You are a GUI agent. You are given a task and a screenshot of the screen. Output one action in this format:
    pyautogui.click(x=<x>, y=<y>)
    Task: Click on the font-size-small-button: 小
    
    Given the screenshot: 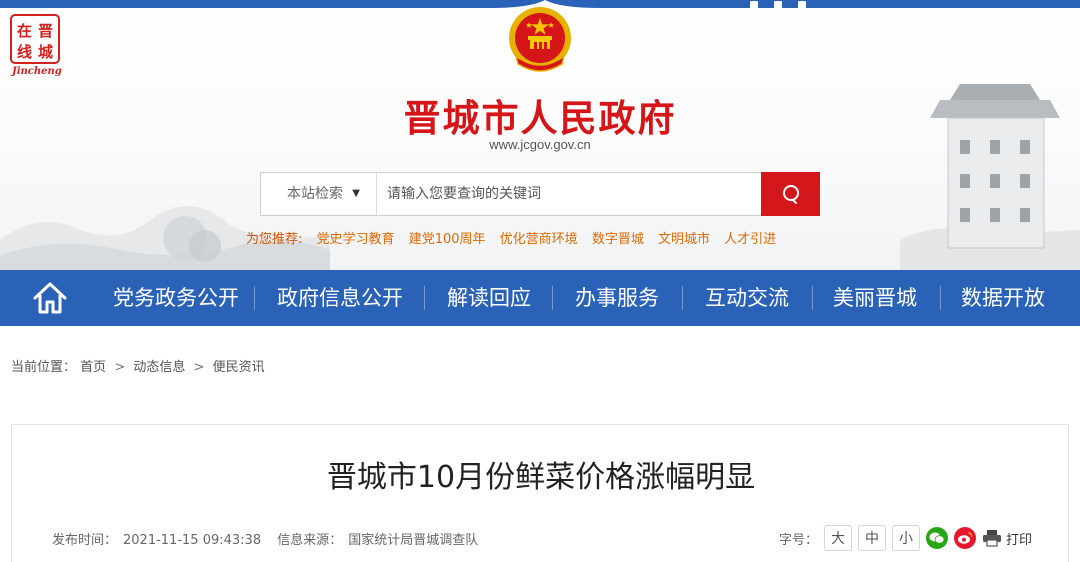 What is the action you would take?
    pyautogui.click(x=905, y=538)
    